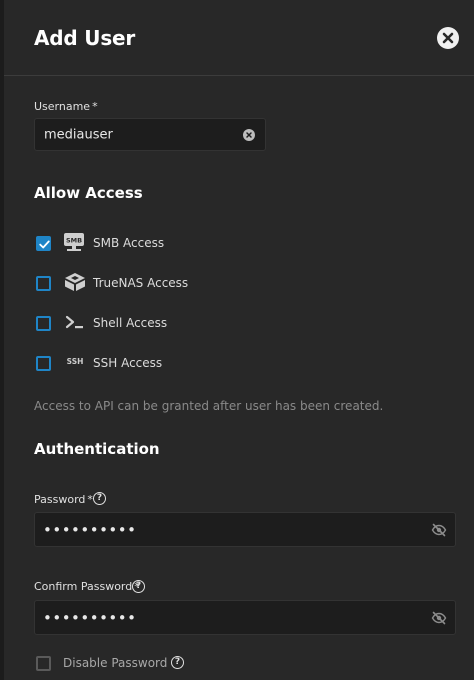  What do you see at coordinates (87, 586) in the screenshot?
I see `confirm-password-label: Confirm Password *` at bounding box center [87, 586].